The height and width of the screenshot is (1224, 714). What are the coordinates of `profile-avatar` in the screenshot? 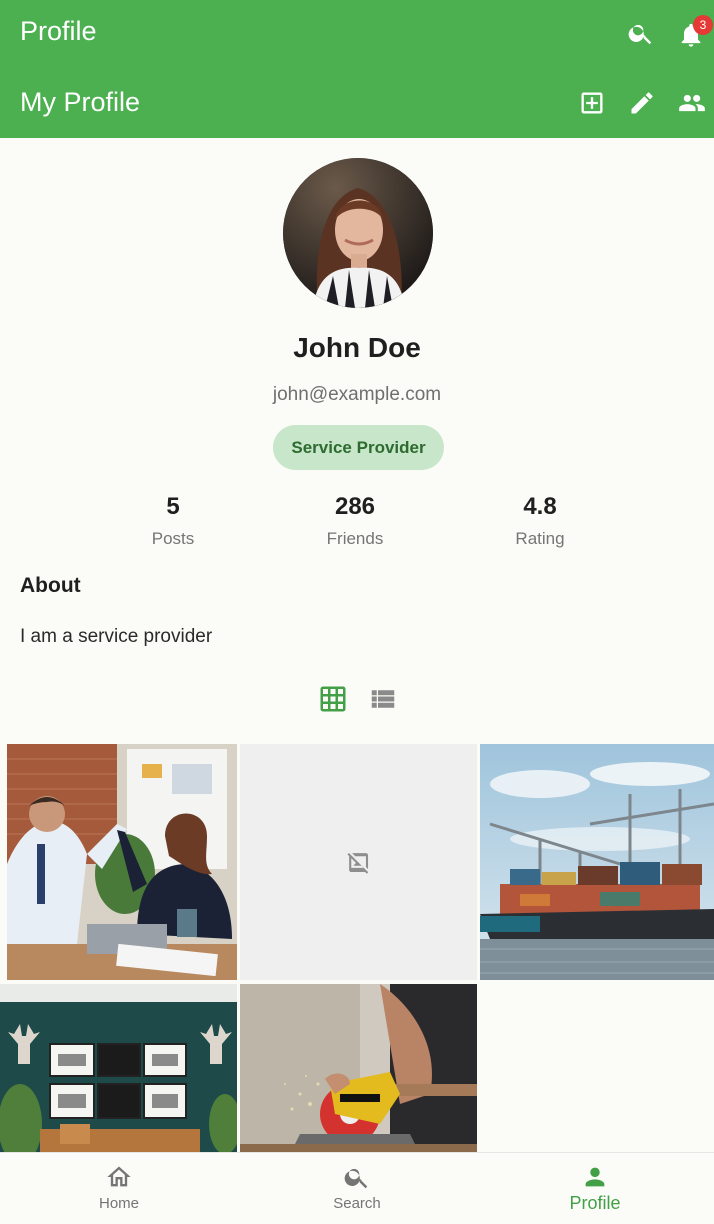 It's located at (358, 233).